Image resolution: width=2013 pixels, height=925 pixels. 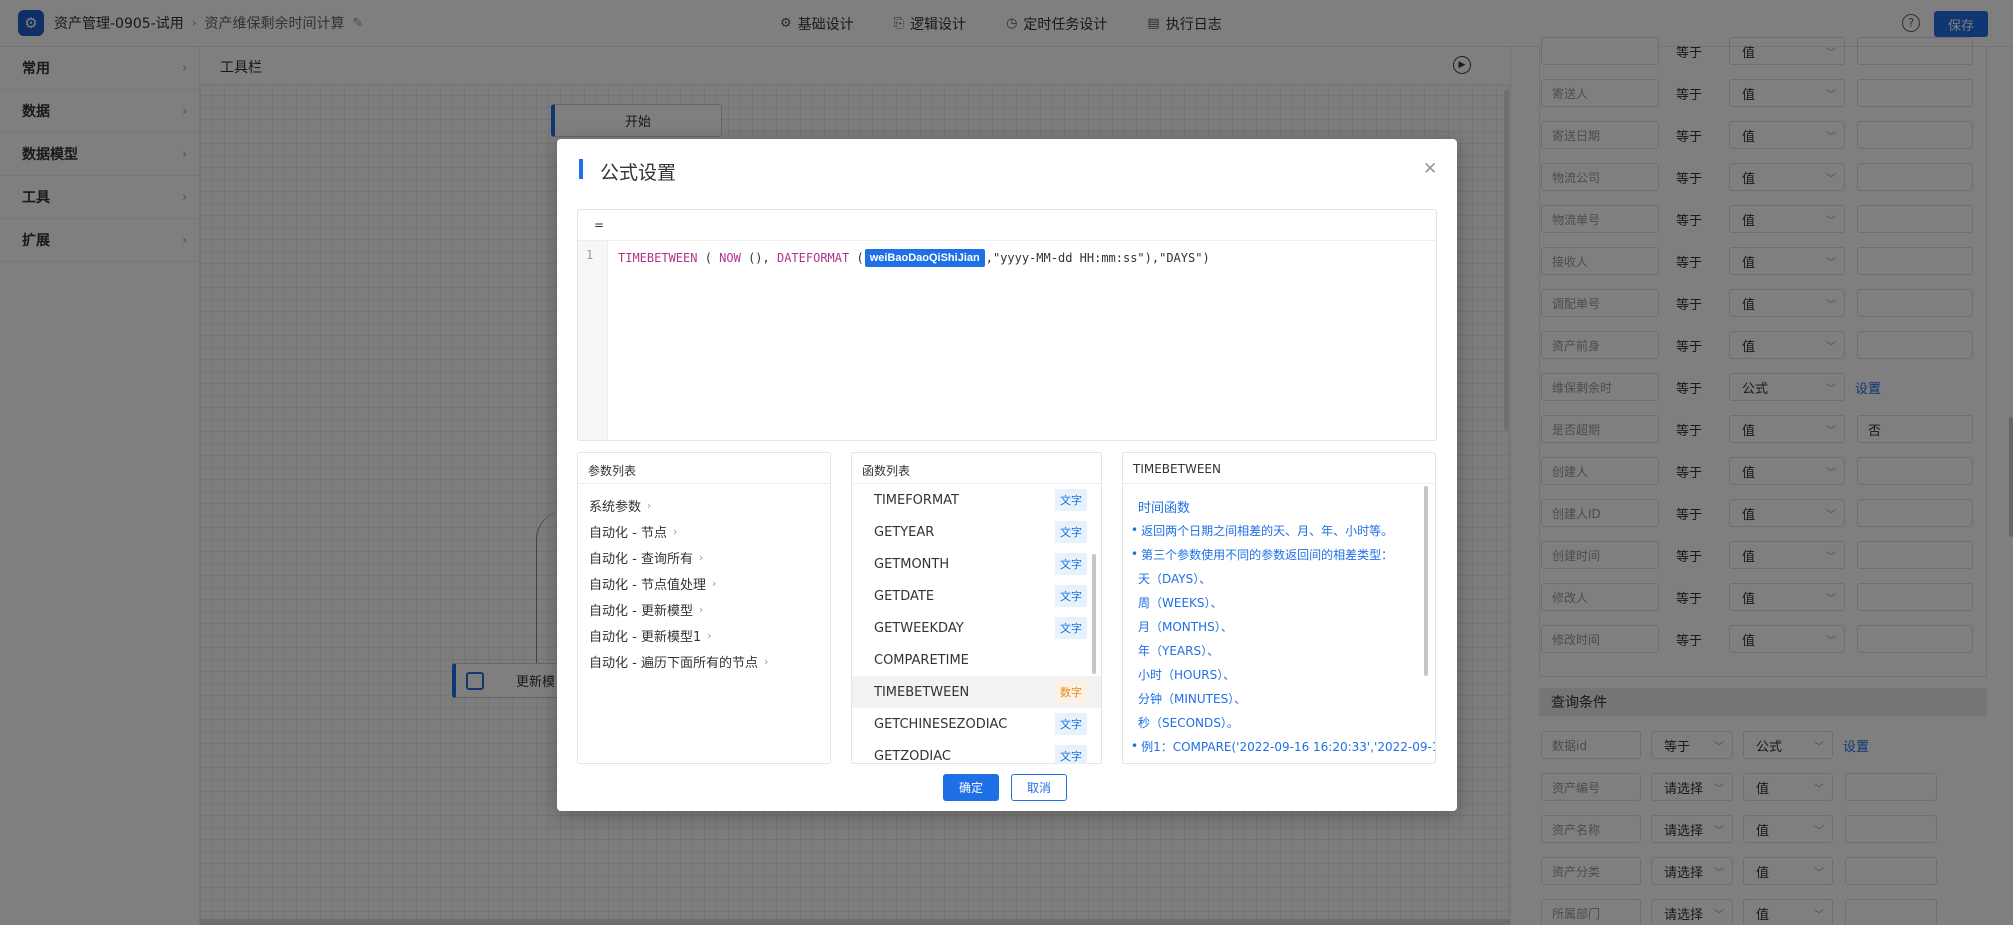 I want to click on parameter-group-item: 自动化 - 更新模型 ›, so click(x=704, y=609).